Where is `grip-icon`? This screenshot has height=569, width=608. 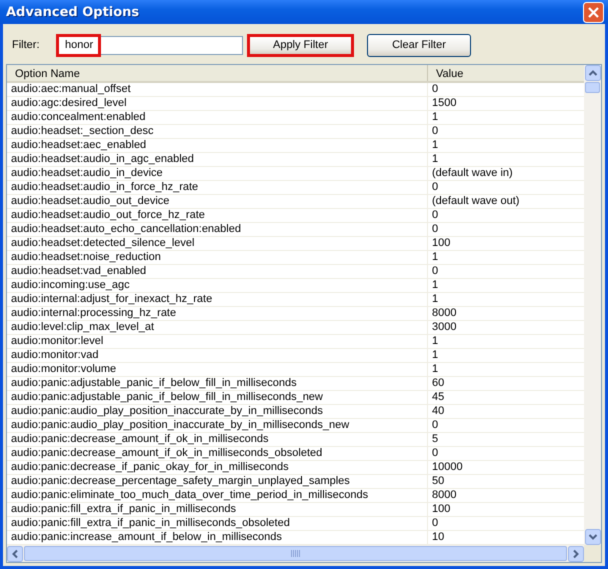 grip-icon is located at coordinates (295, 553).